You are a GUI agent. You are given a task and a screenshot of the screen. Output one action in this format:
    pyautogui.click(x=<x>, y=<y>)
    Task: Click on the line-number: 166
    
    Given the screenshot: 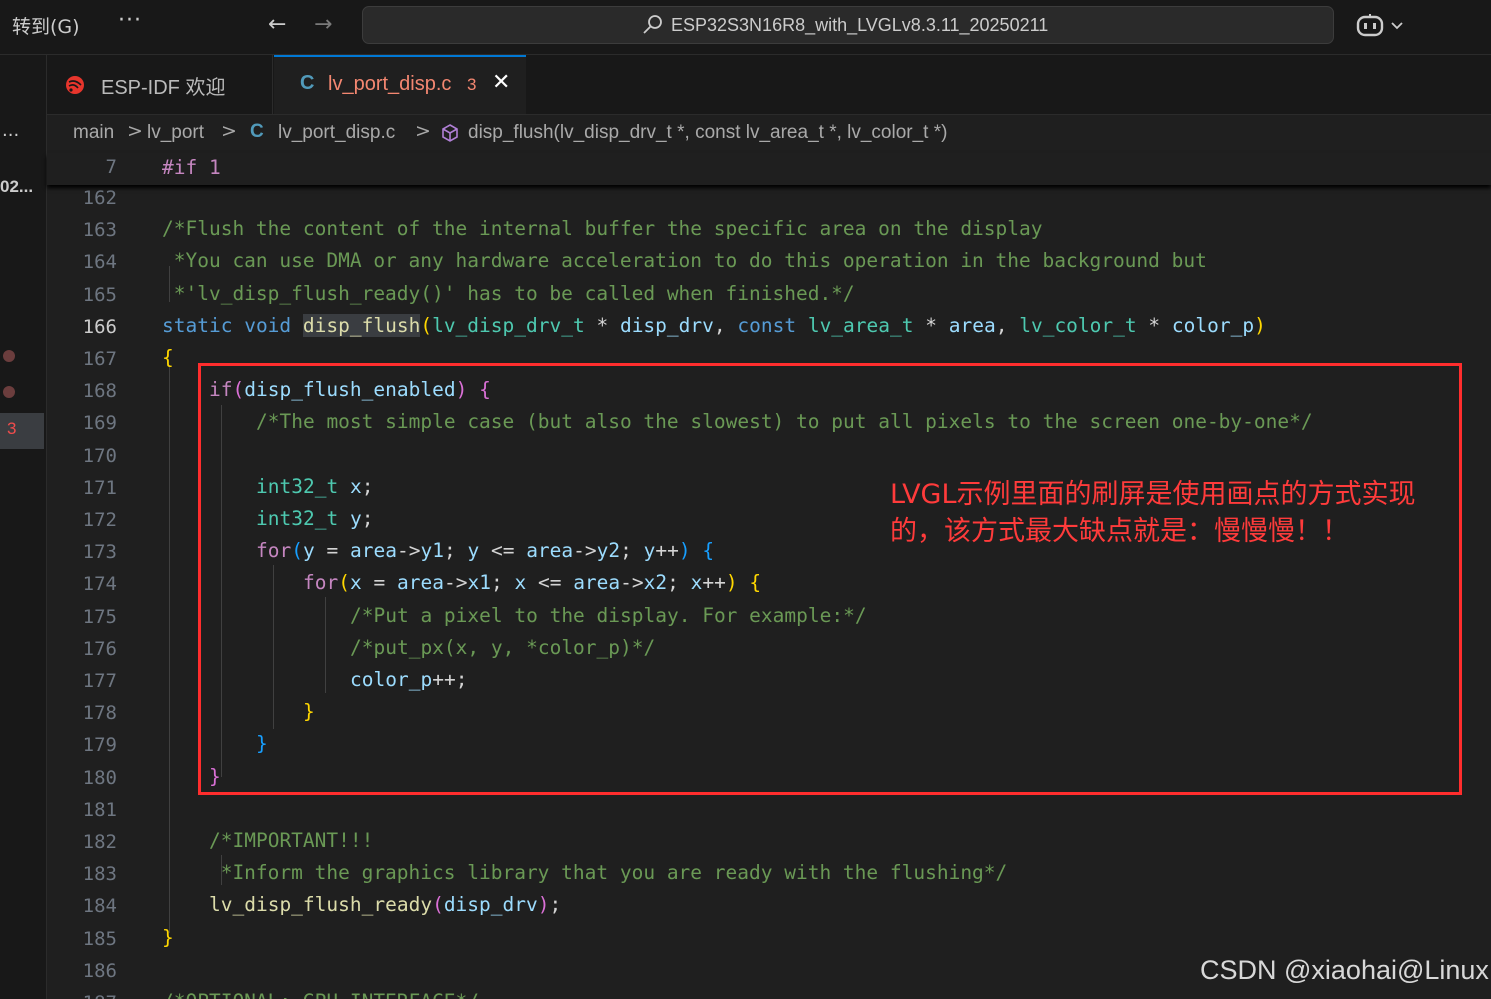 What is the action you would take?
    pyautogui.click(x=99, y=326)
    